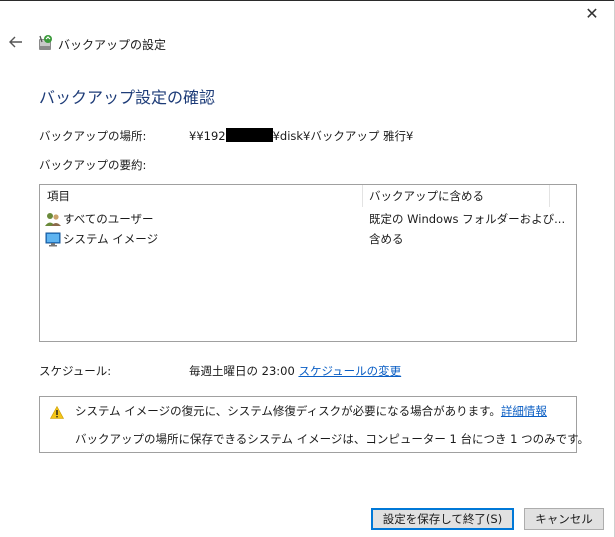 Image resolution: width=615 pixels, height=537 pixels. I want to click on backup-icon, so click(45, 42).